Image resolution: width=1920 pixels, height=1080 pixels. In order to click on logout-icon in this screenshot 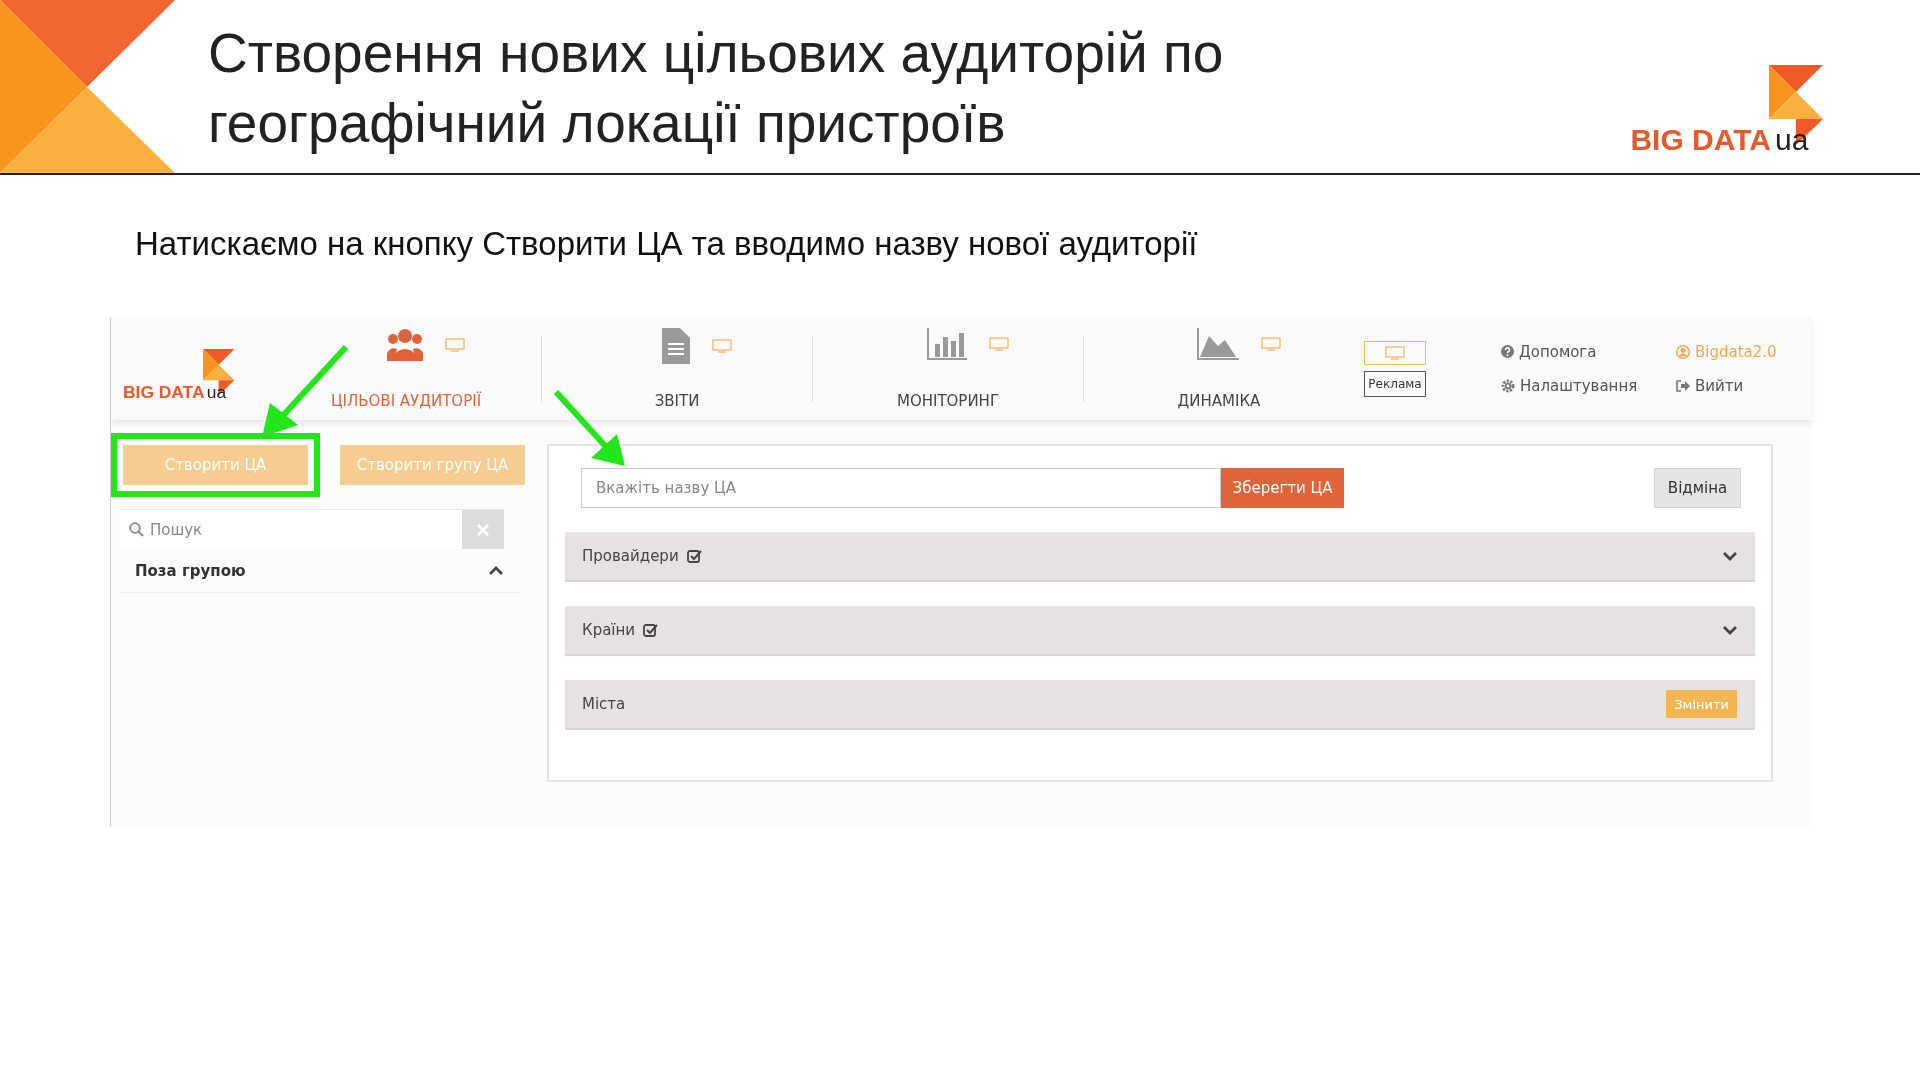, I will do `click(1683, 385)`.